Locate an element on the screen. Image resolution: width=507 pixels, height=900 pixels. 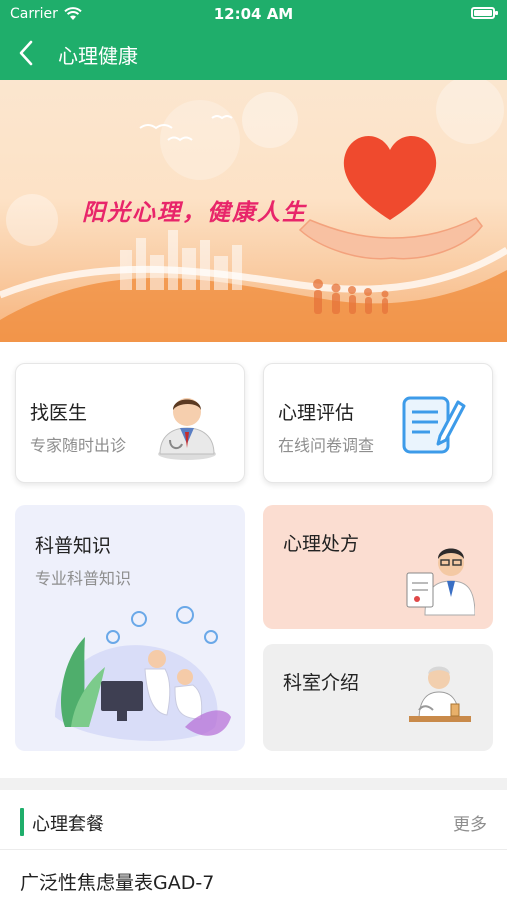
department-title: 科室介绍 is located at coordinates (321, 683).